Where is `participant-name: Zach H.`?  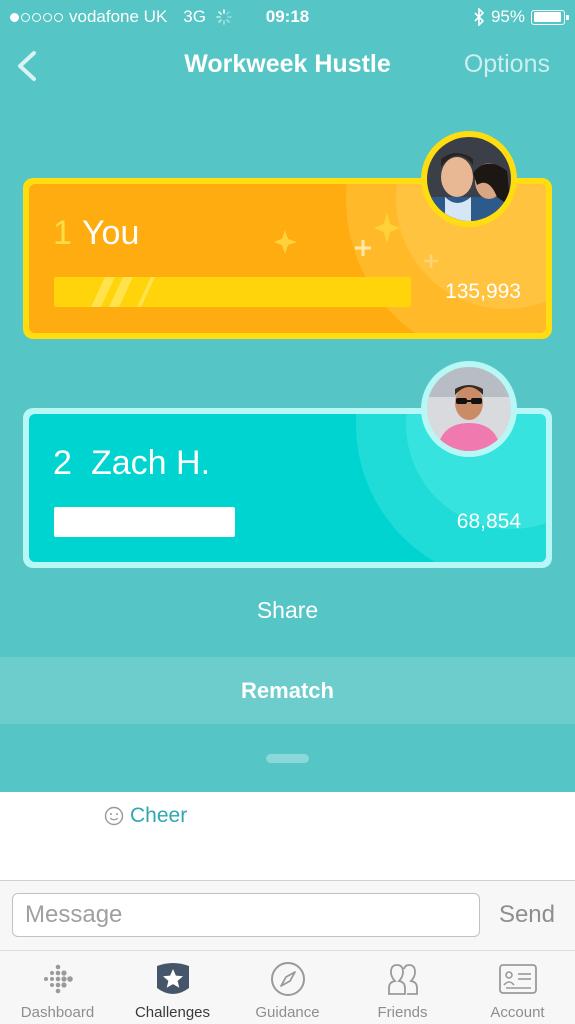 participant-name: Zach H. is located at coordinates (151, 463).